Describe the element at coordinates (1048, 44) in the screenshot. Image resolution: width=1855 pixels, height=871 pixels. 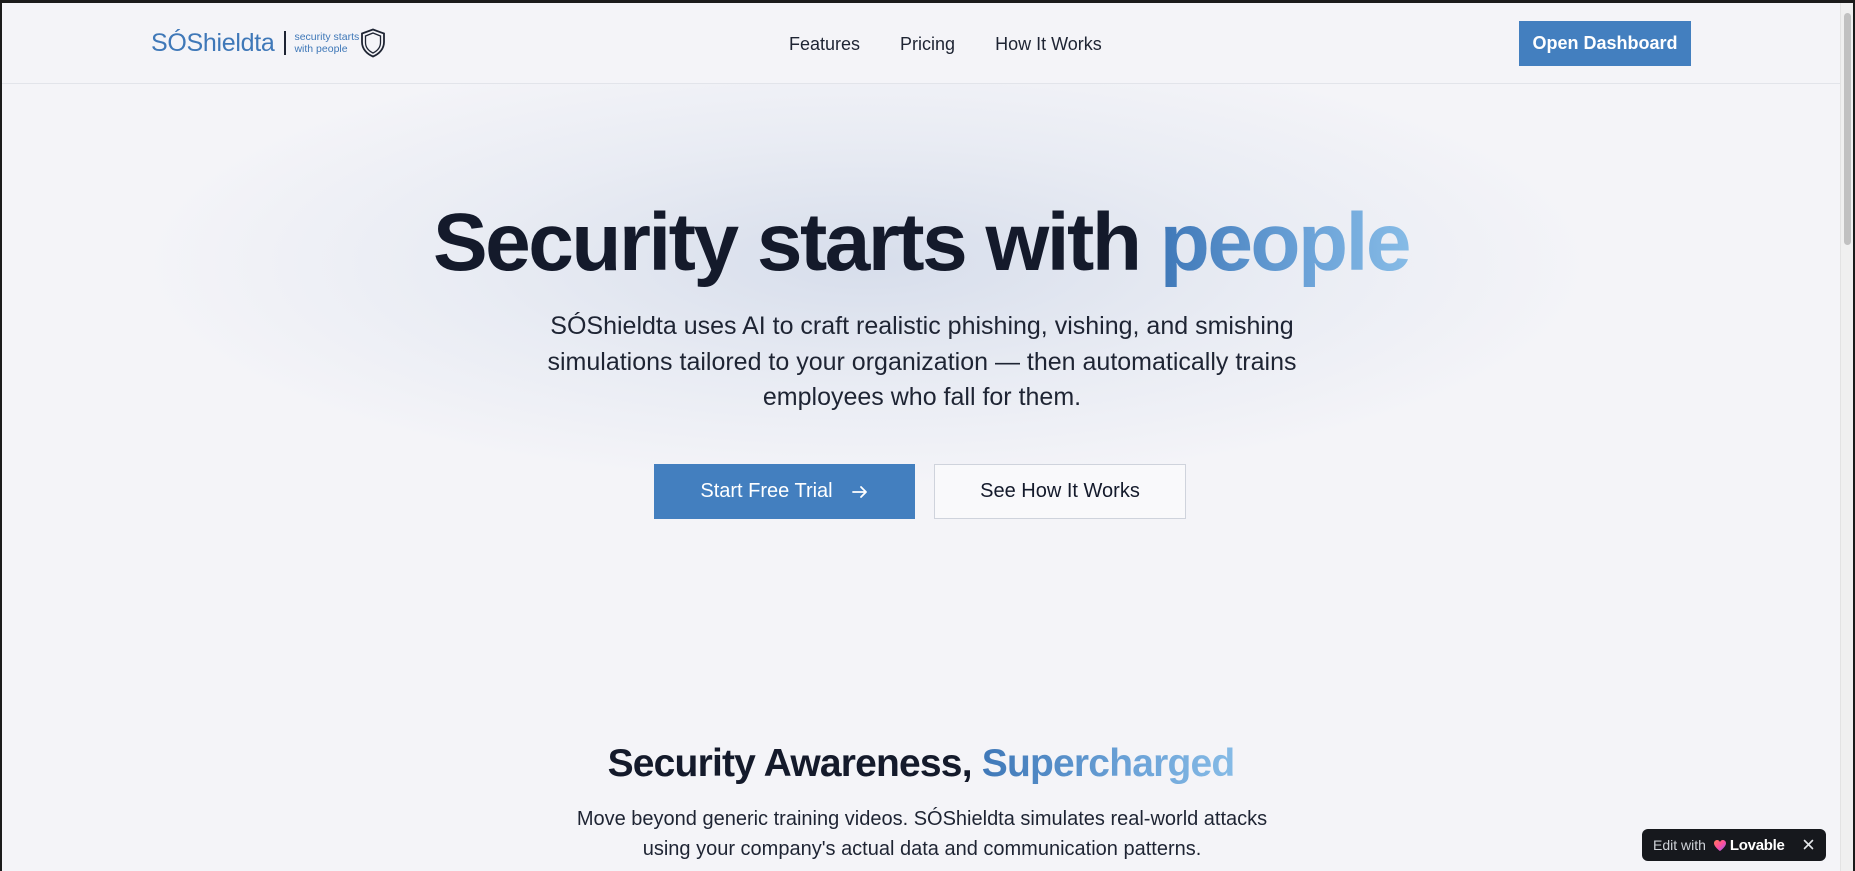
I see `nav-link-how-it-works: How It Works` at that location.